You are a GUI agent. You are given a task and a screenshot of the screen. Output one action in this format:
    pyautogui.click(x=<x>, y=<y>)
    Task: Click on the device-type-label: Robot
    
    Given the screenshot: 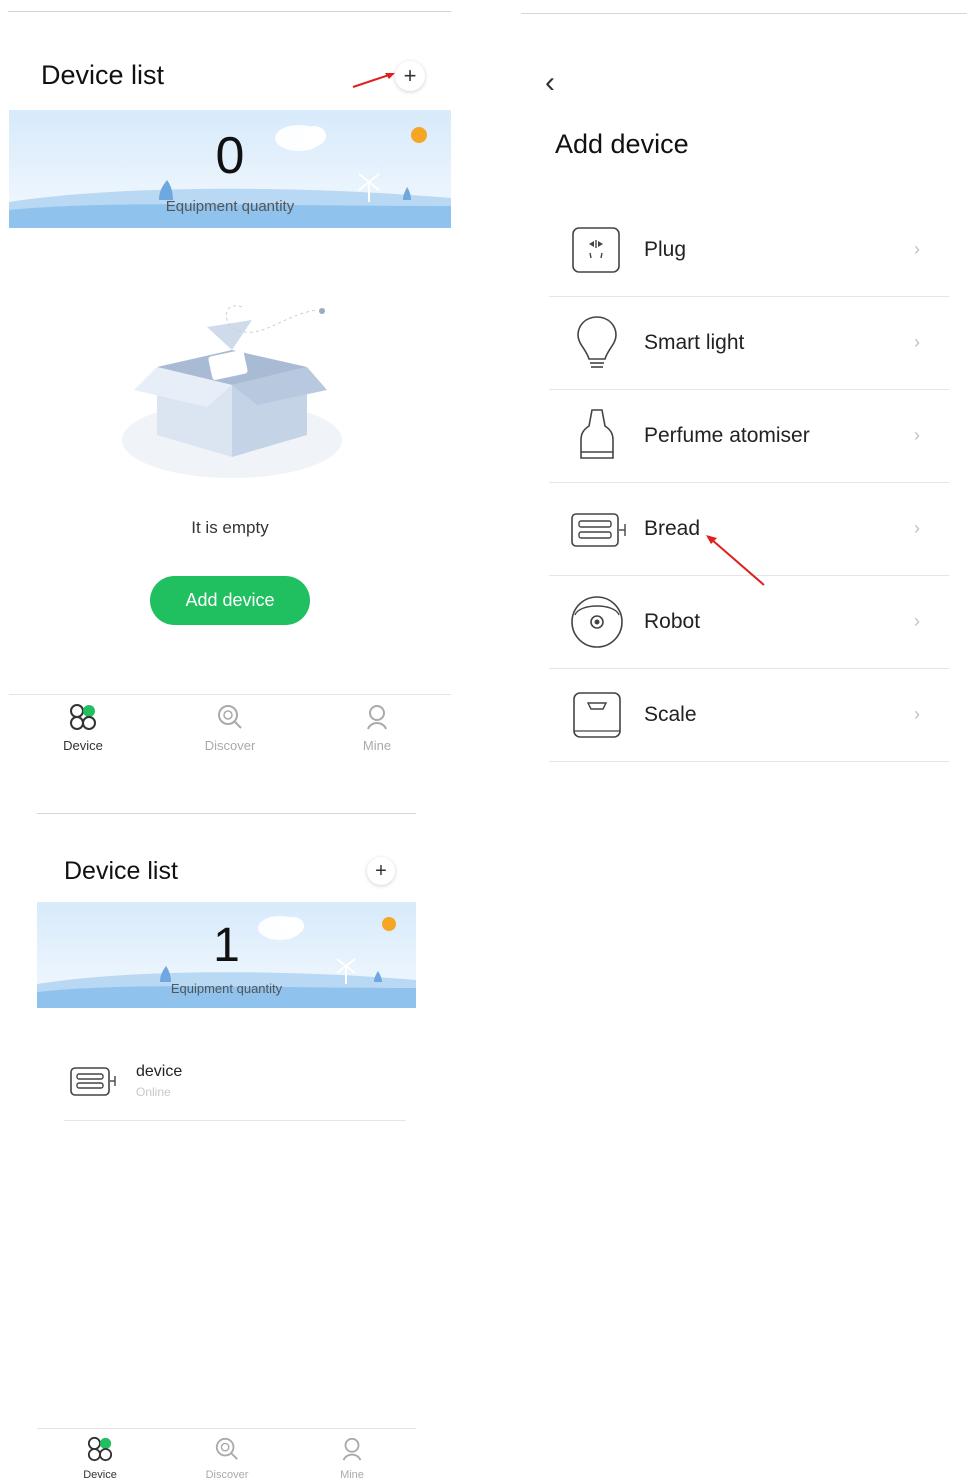 What is the action you would take?
    pyautogui.click(x=672, y=621)
    